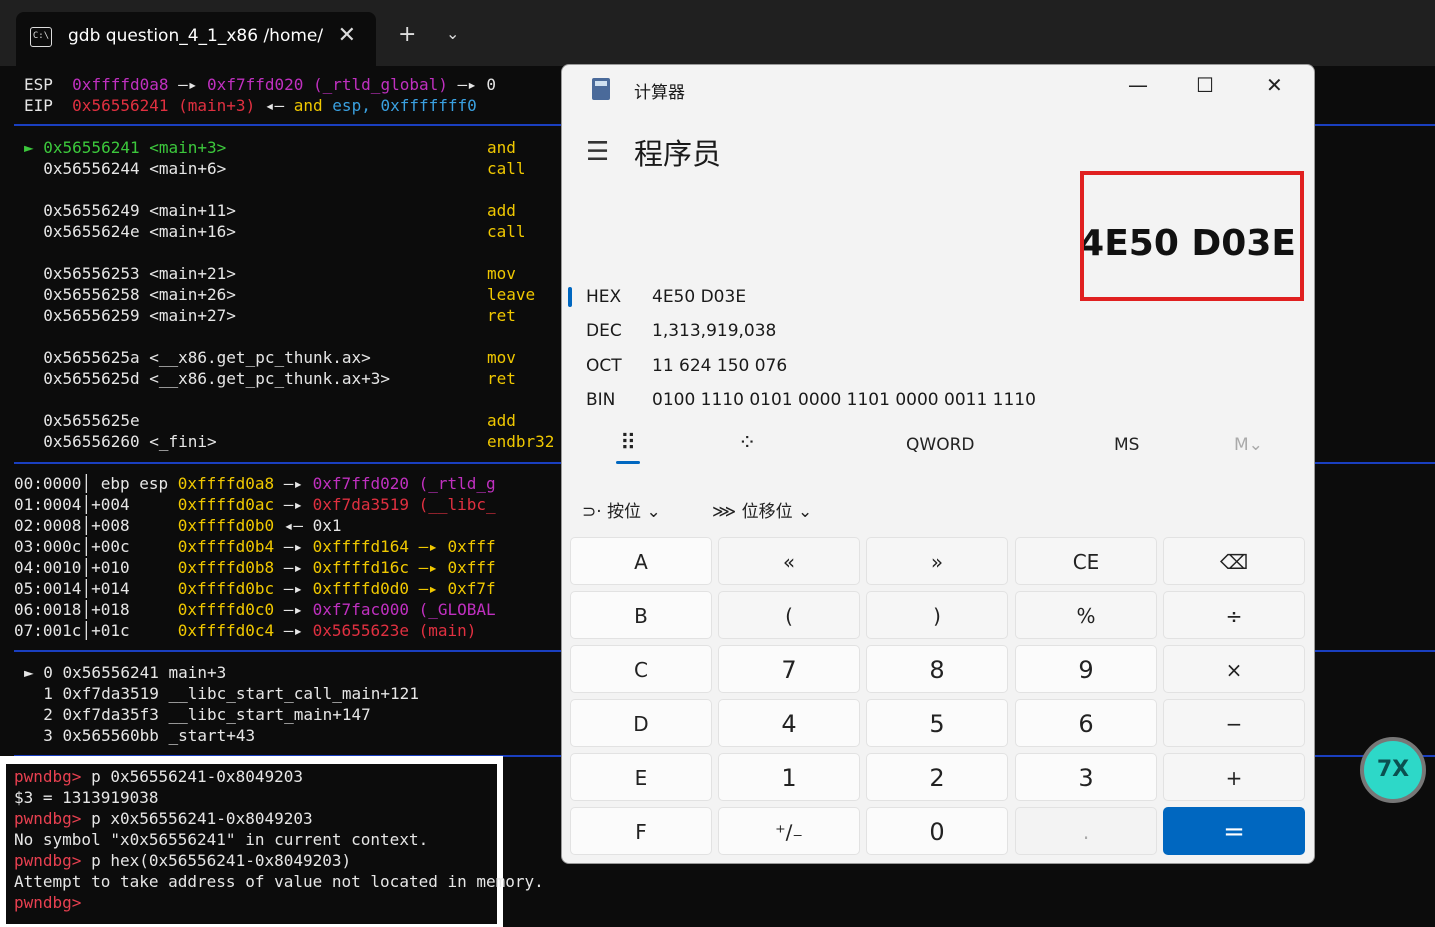  Describe the element at coordinates (120, 441) in the screenshot. I see `disasm-line: 0x56556260 <_fini>` at that location.